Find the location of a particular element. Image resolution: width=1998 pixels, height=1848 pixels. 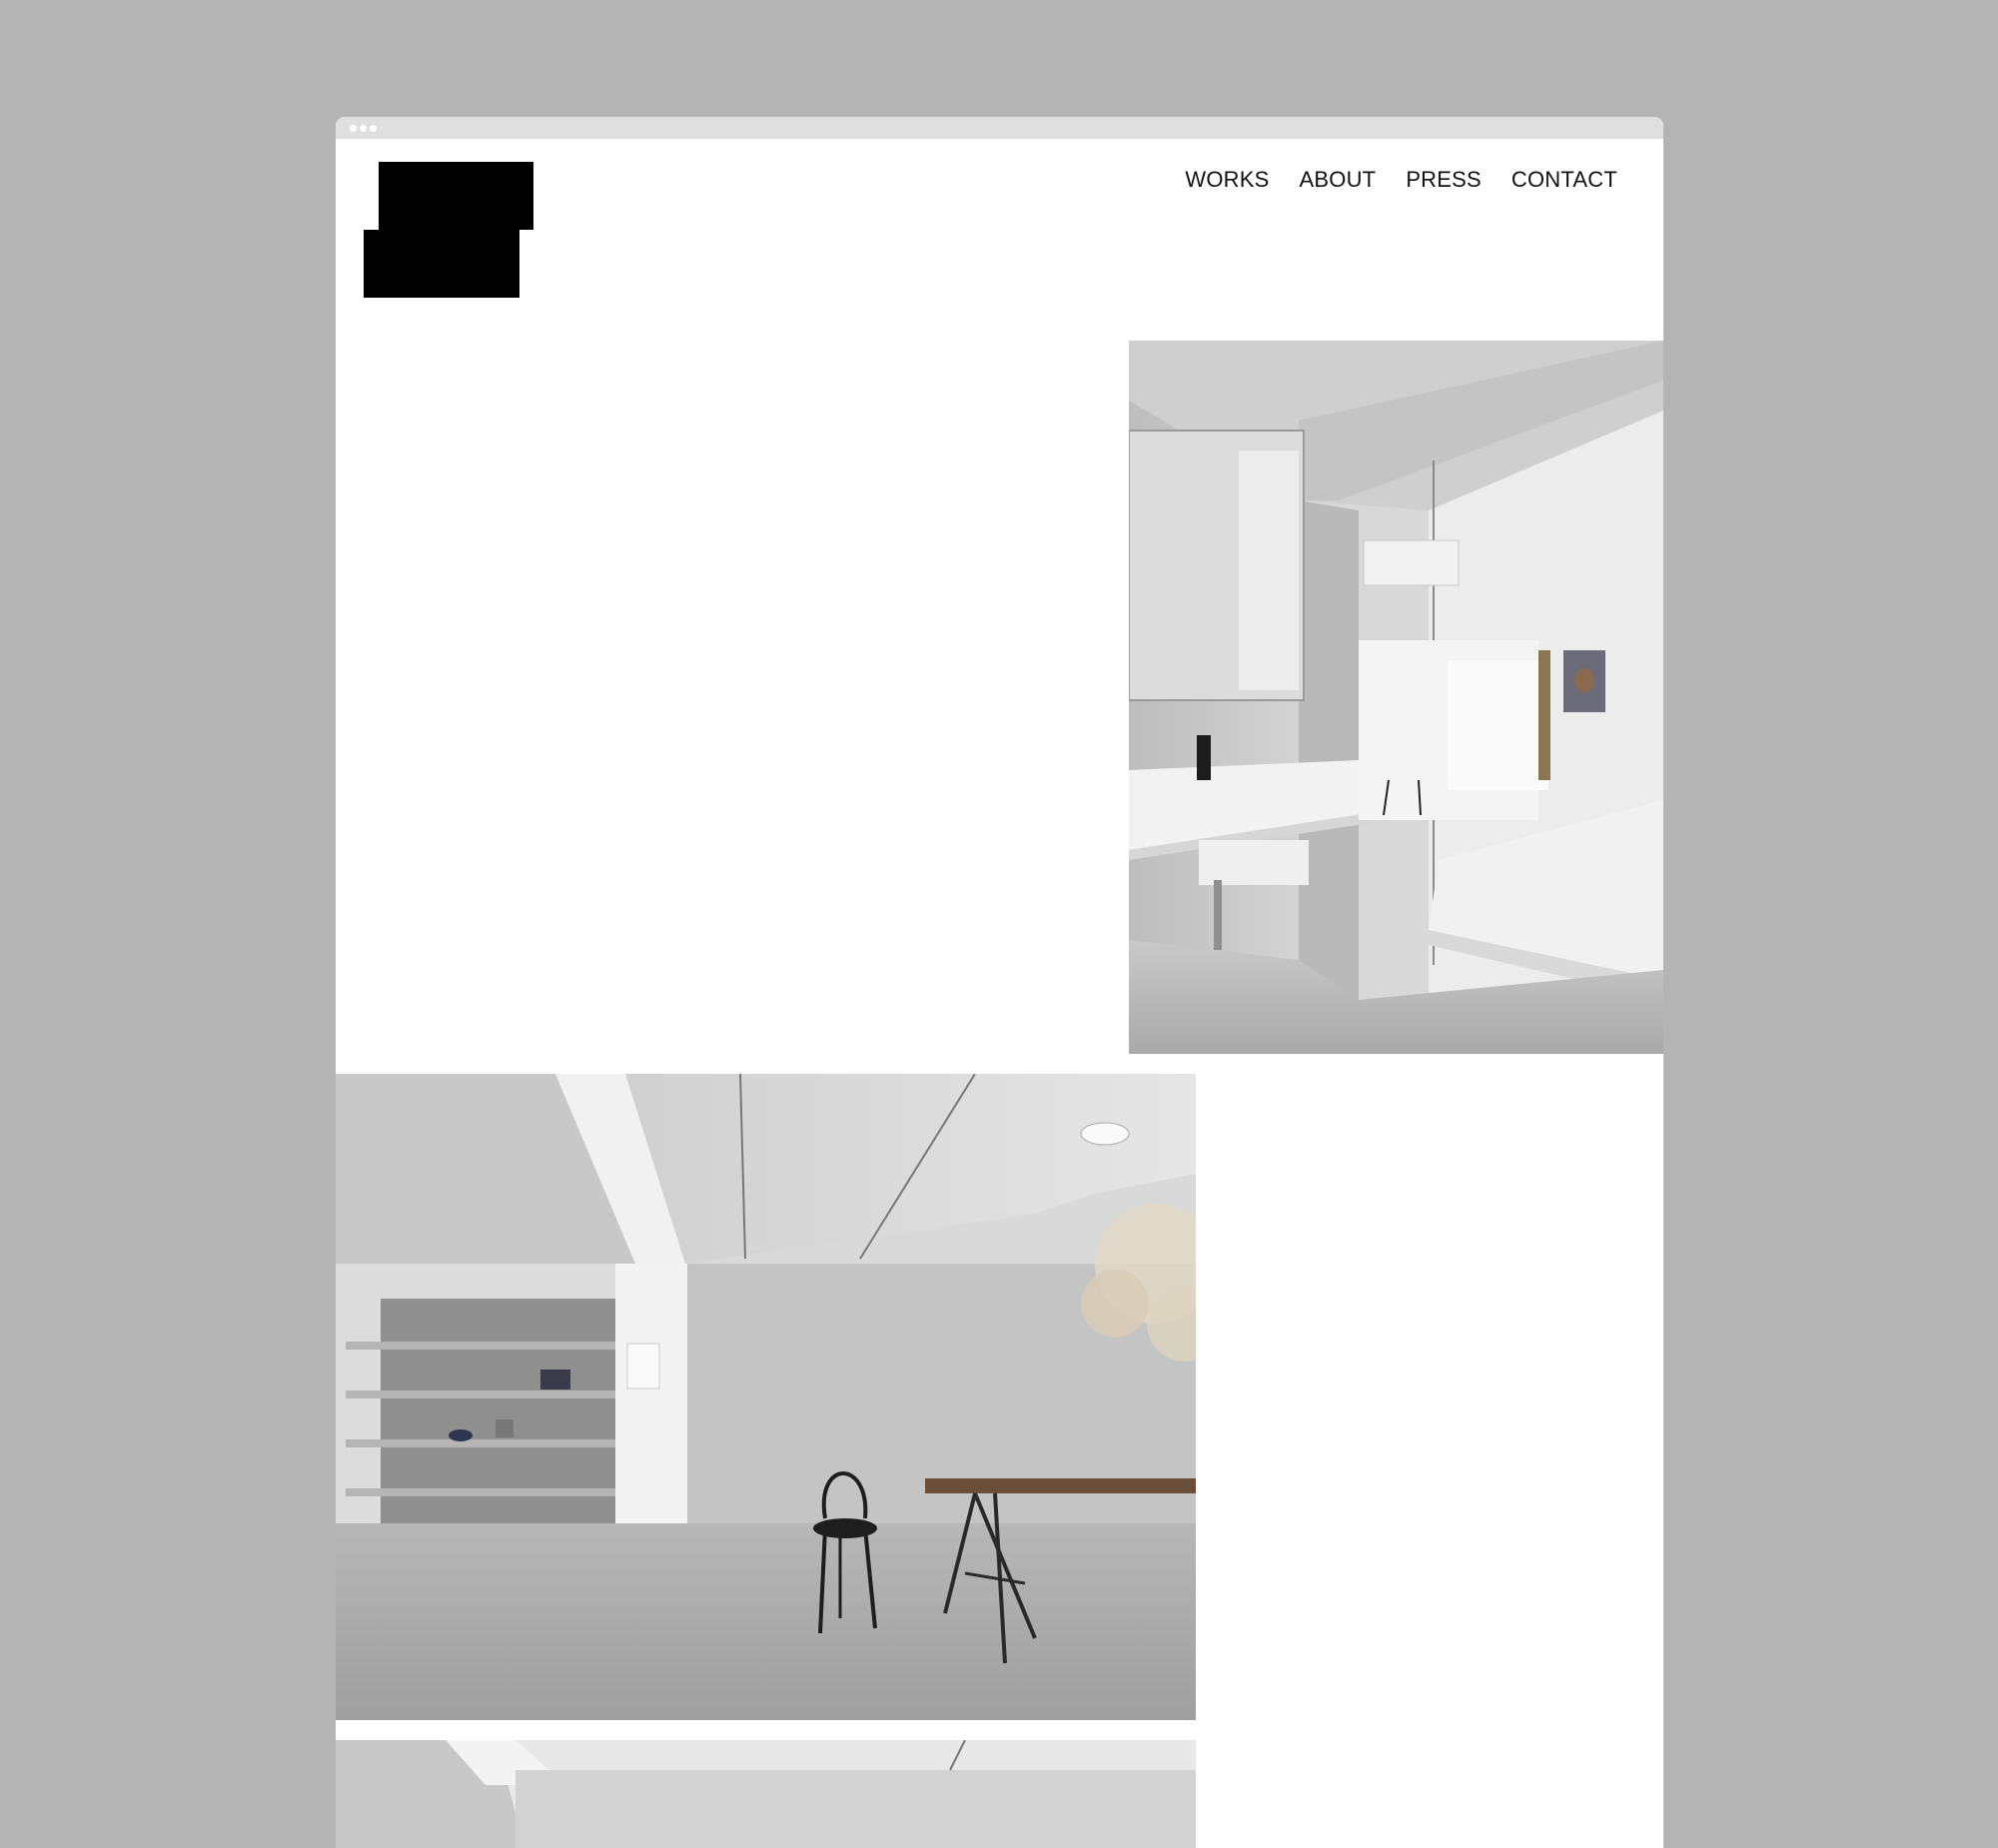

nav-press: PRESS is located at coordinates (1444, 180).